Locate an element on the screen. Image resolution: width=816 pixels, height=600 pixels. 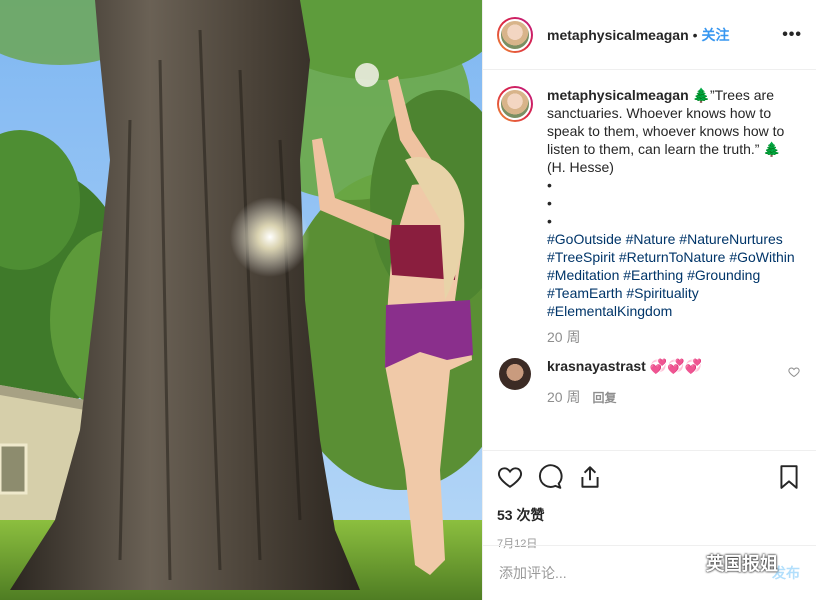
comment-icon is located at coordinates (550, 477).